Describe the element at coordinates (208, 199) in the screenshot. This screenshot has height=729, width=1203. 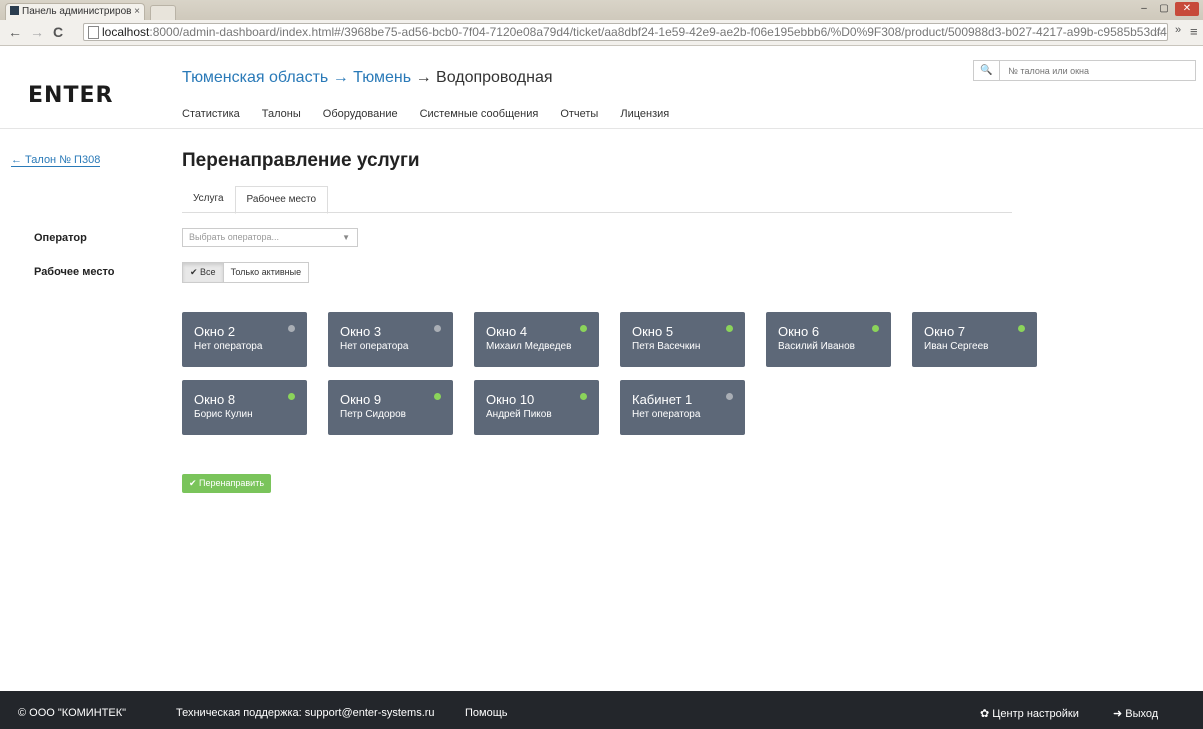
I see `tab-service: Услуга` at that location.